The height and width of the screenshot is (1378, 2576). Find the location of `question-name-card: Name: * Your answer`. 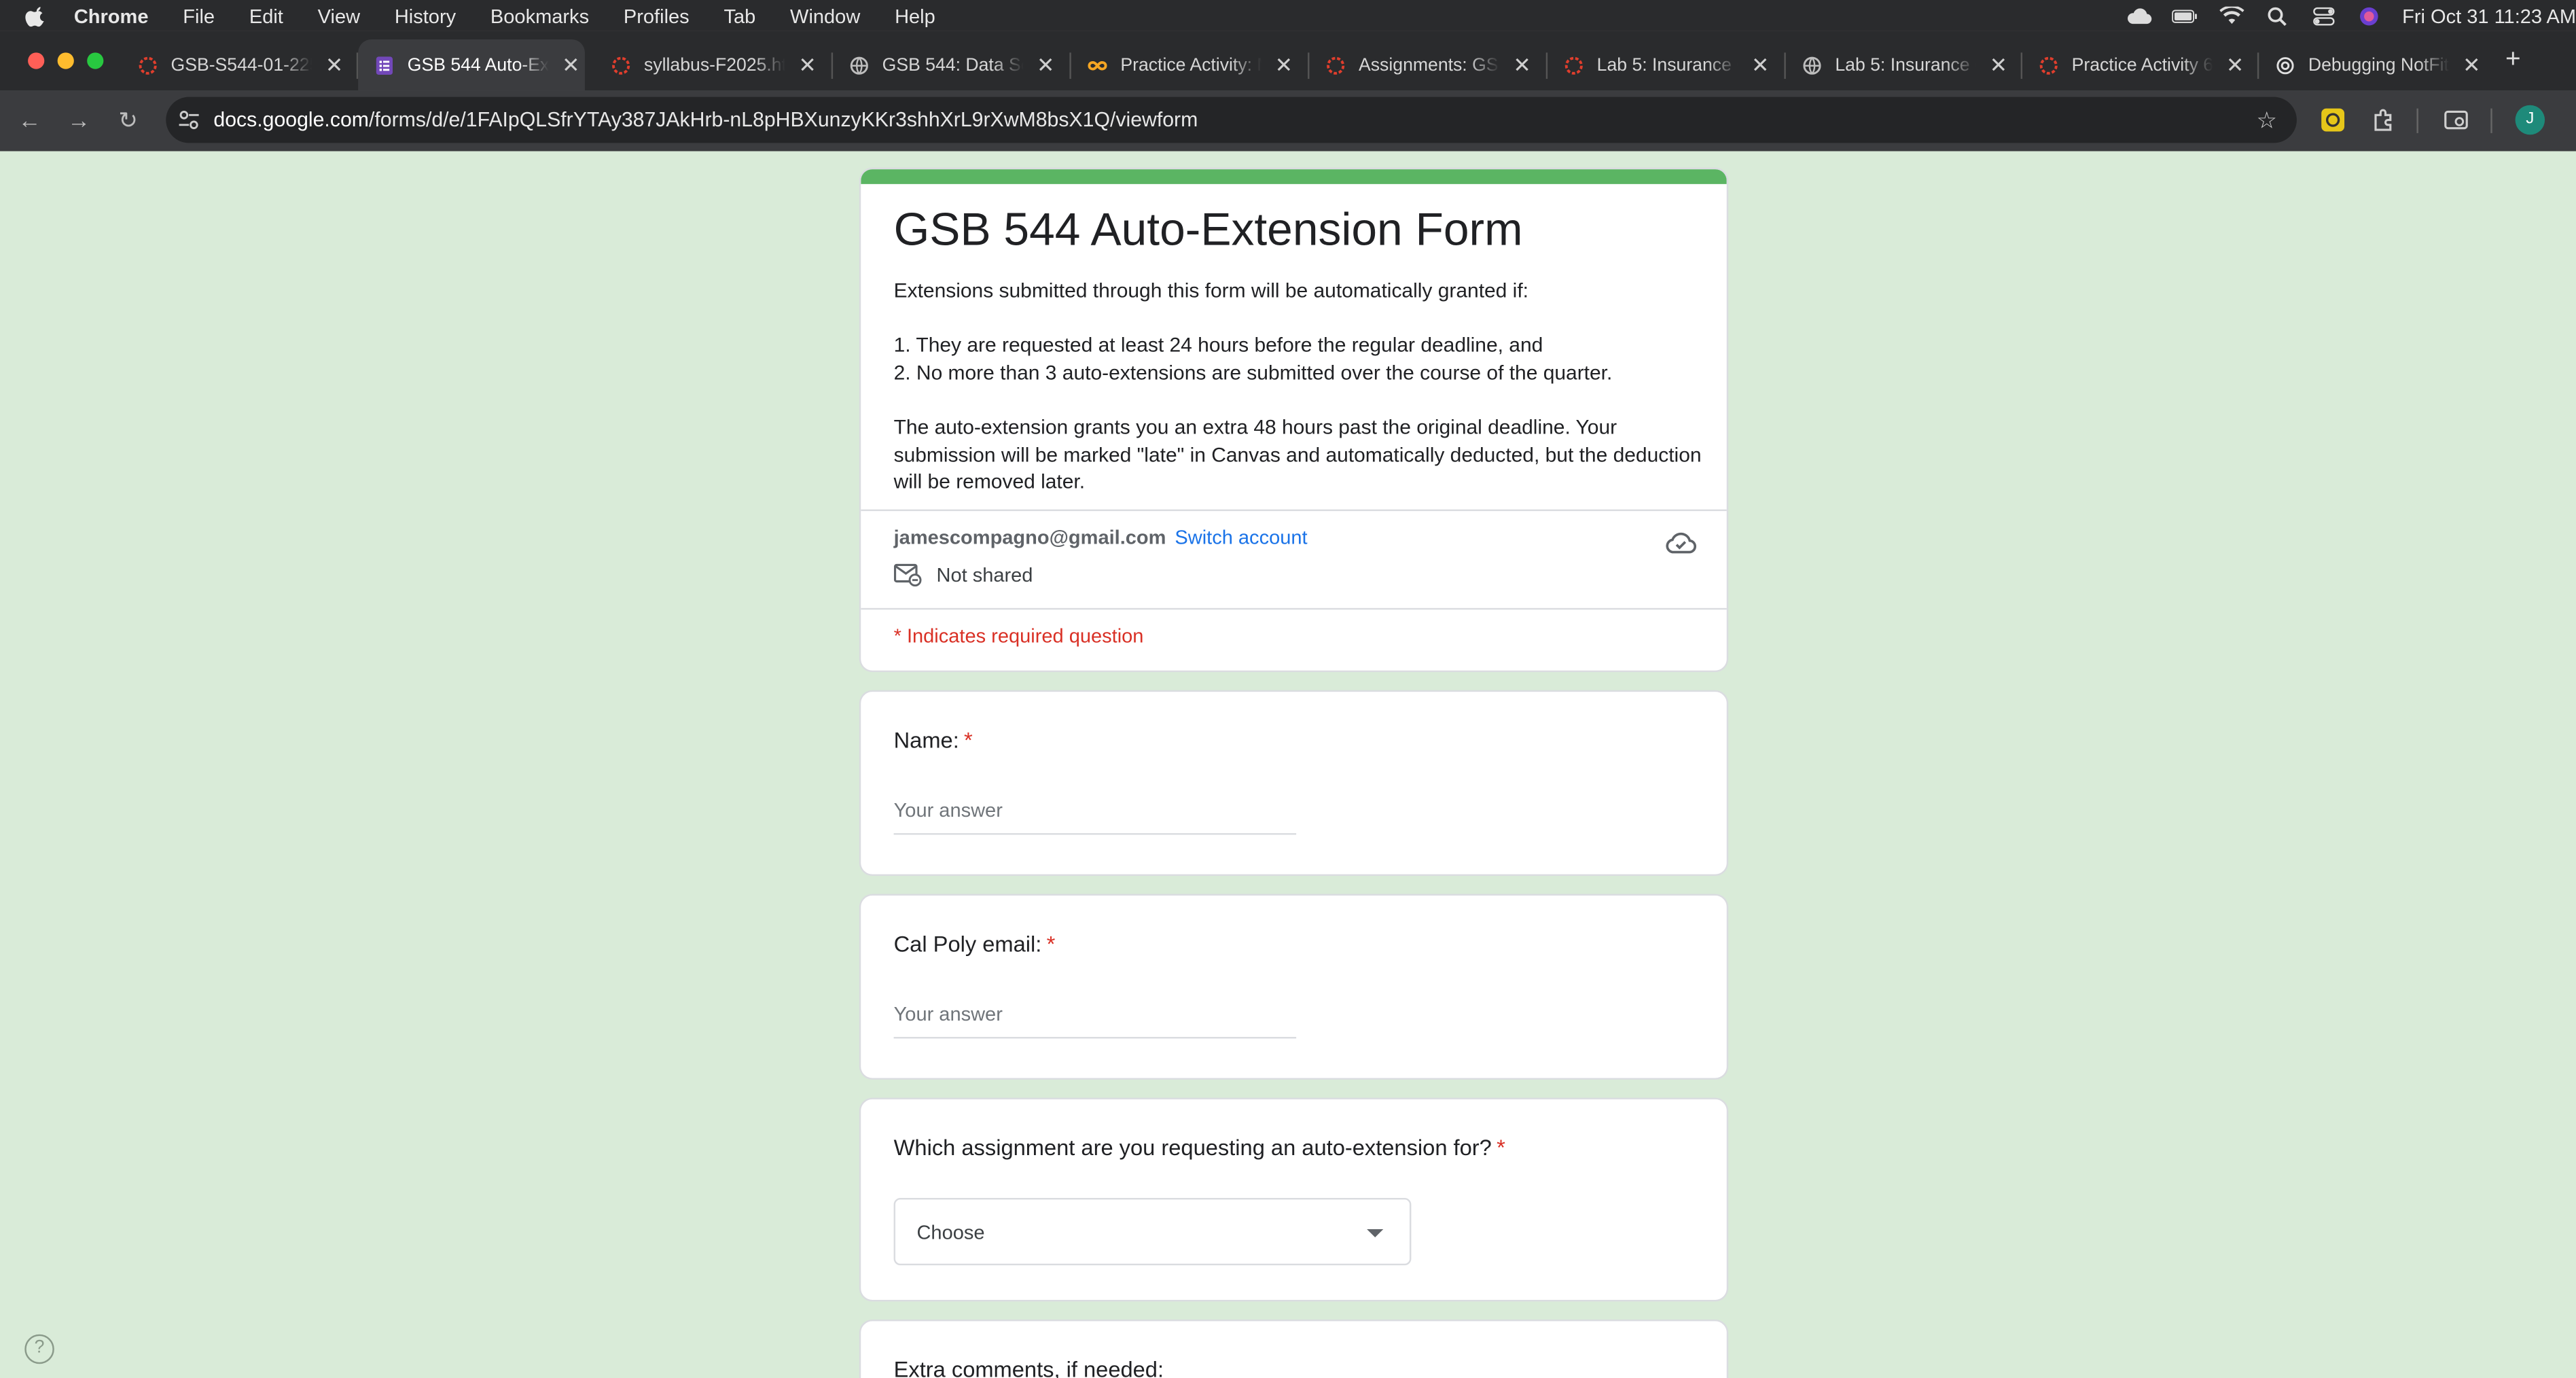

question-name-card: Name: * Your answer is located at coordinates (1294, 783).